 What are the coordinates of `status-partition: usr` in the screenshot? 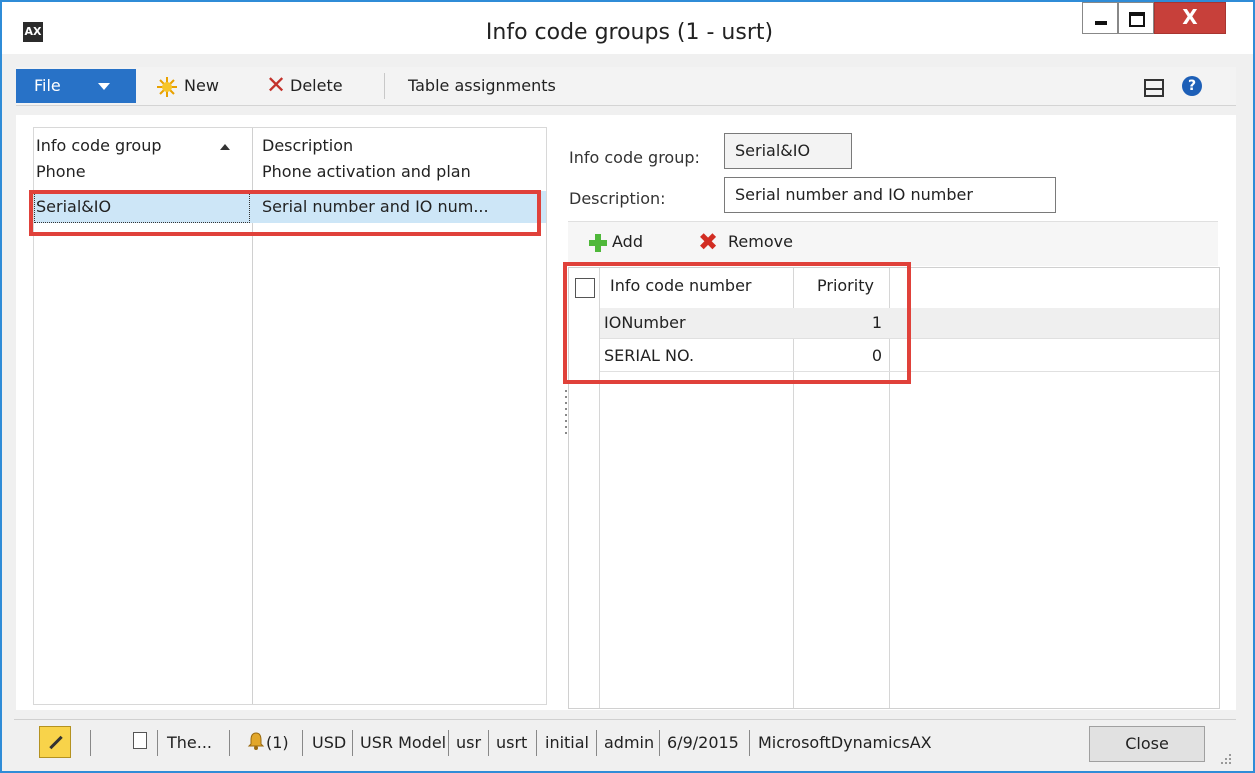 It's located at (468, 742).